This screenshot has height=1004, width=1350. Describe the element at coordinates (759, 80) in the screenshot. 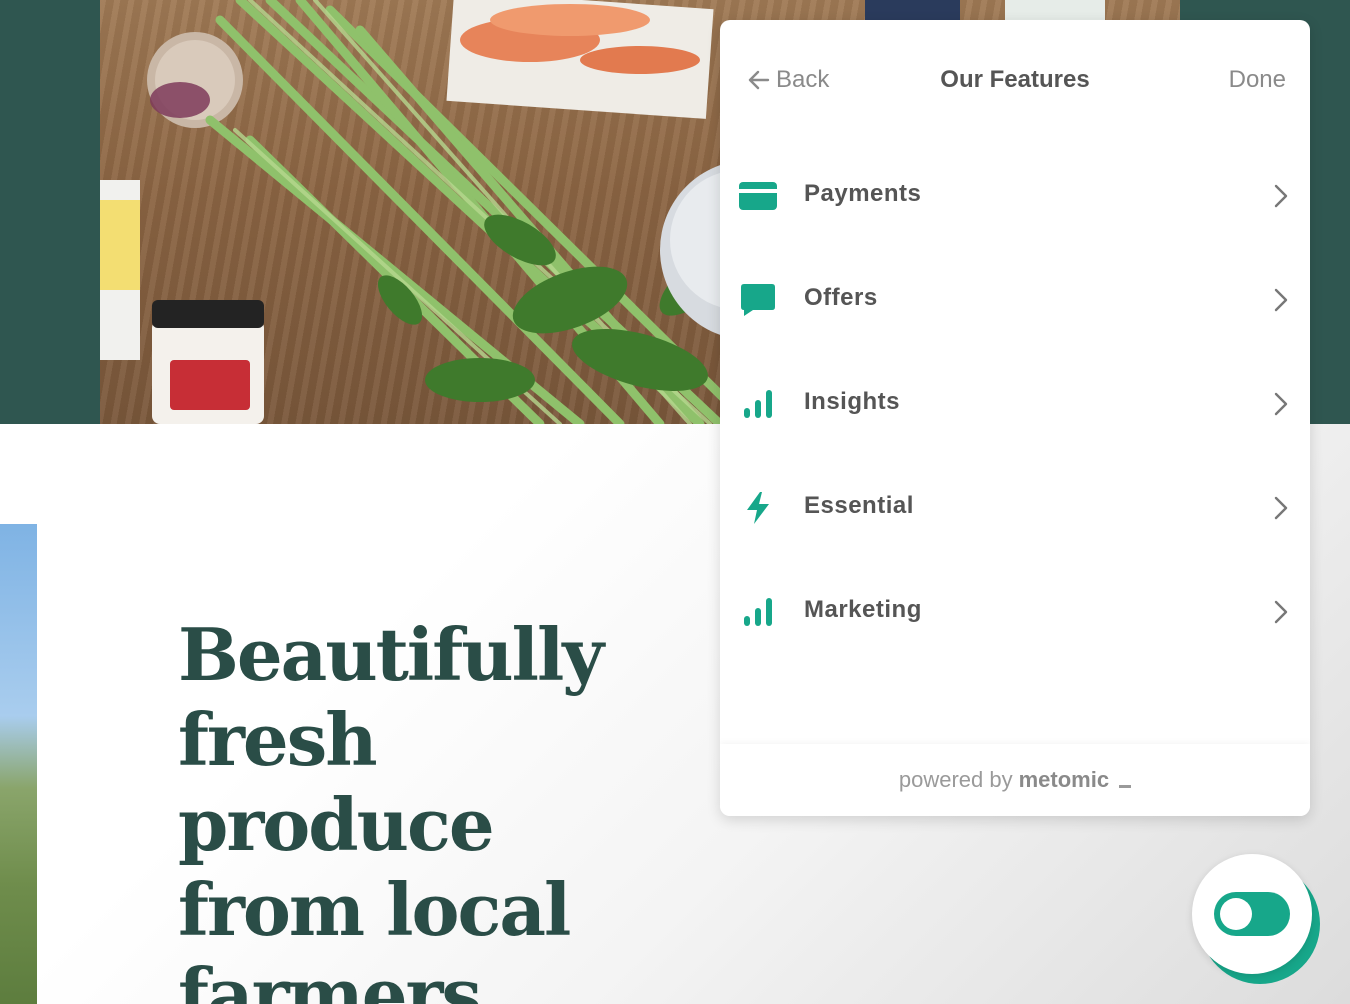

I see `arrow-left-icon` at that location.